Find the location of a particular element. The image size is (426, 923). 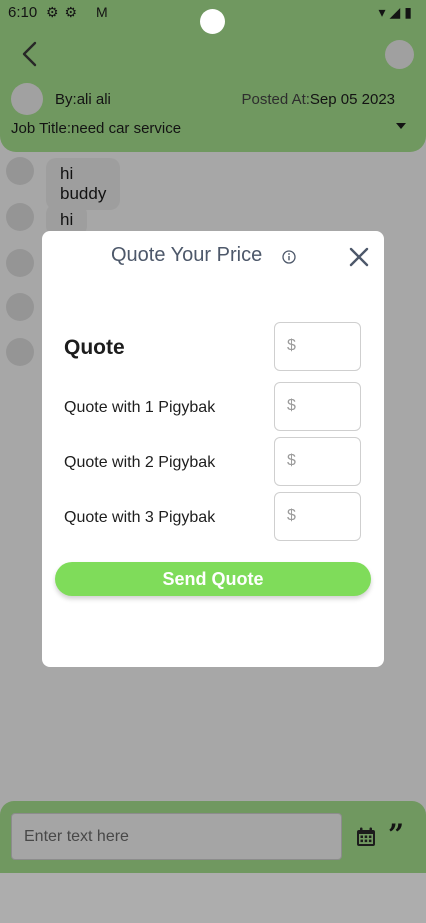

quote-pigybak-2-label: Quote with 2 Pigybak is located at coordinates (140, 462).